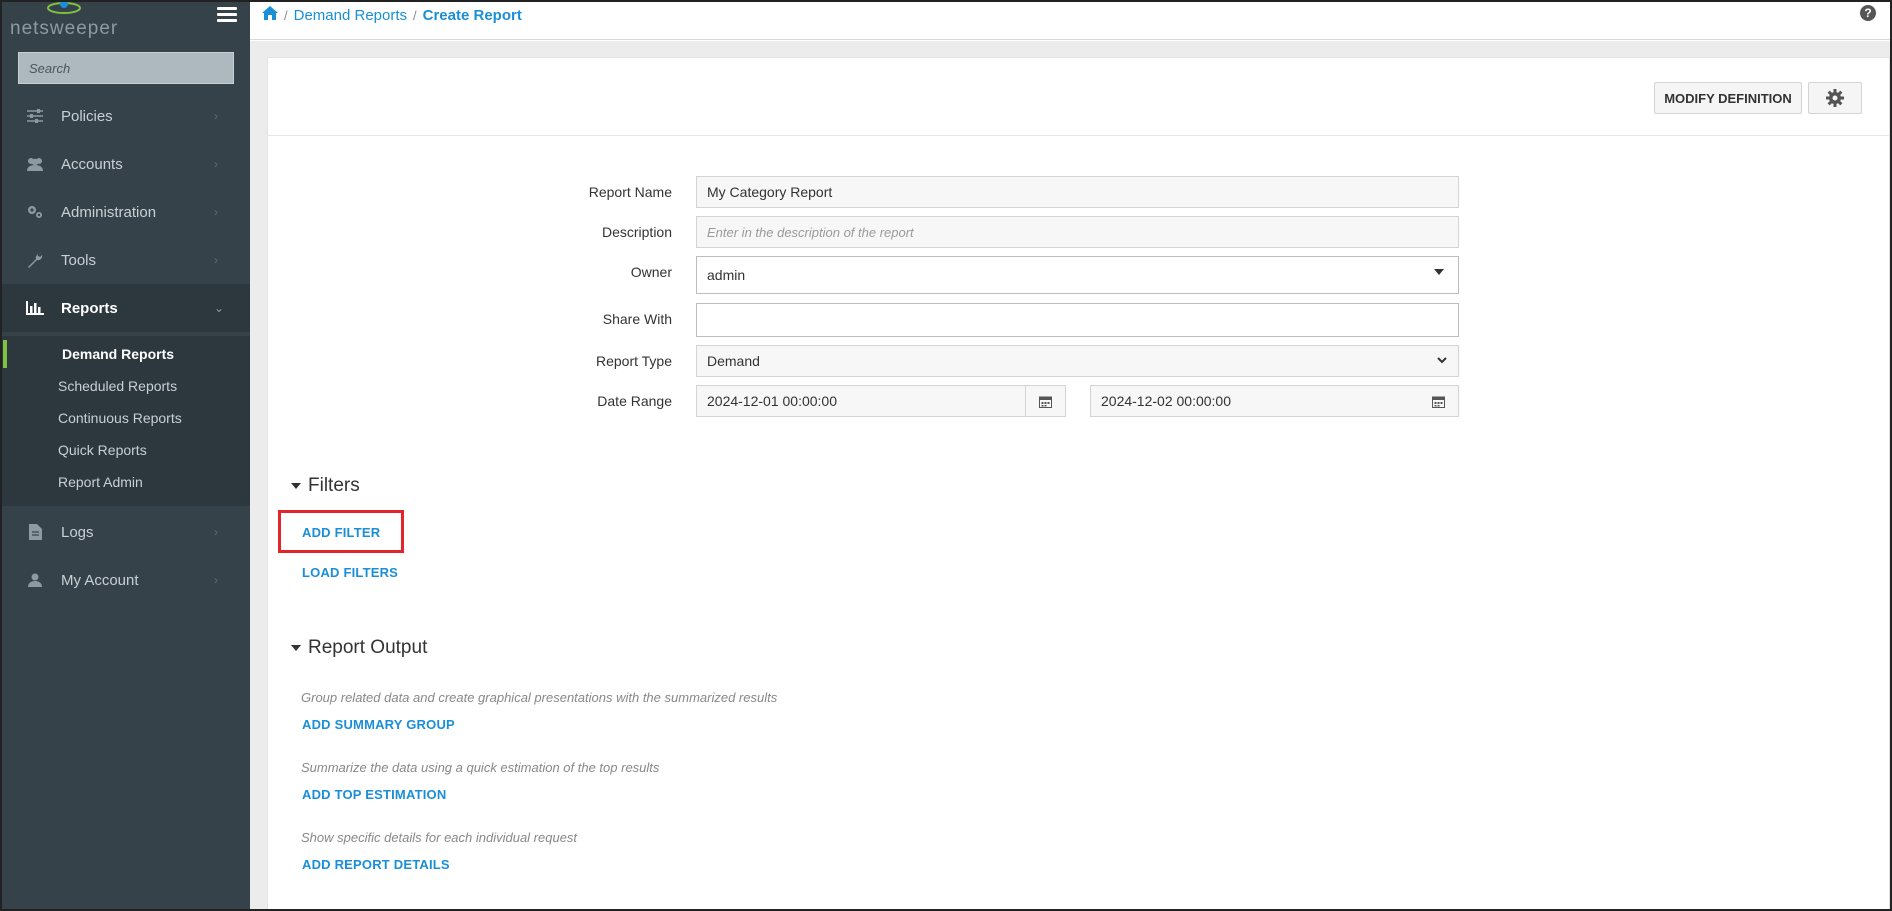  Describe the element at coordinates (125, 308) in the screenshot. I see `sidebar-item-reports: Reports ⌄` at that location.